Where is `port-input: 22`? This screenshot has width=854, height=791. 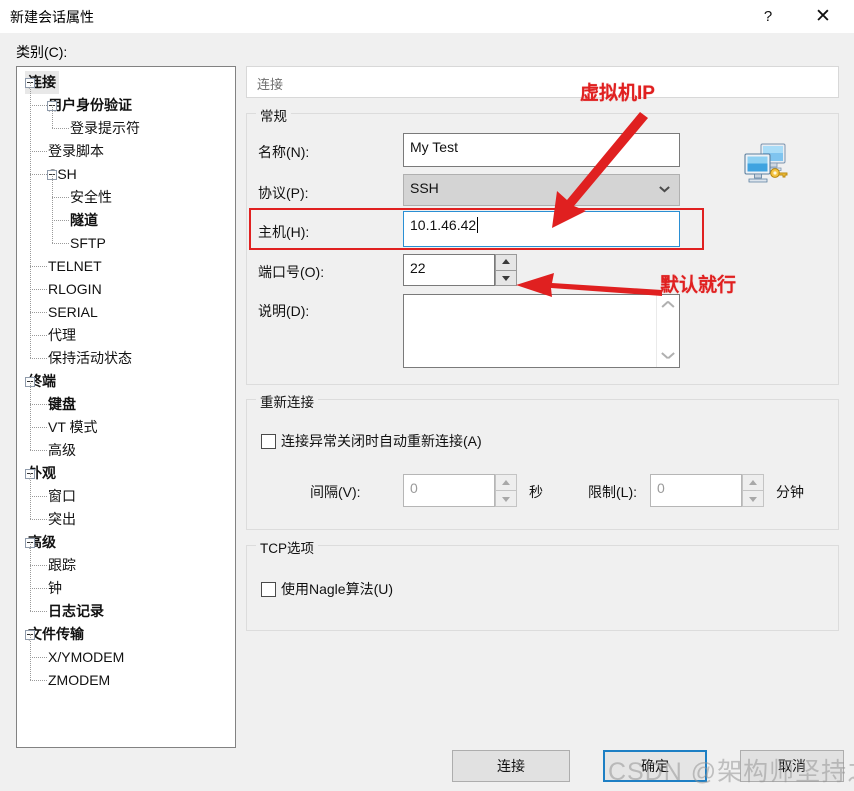
port-input: 22 is located at coordinates (449, 270).